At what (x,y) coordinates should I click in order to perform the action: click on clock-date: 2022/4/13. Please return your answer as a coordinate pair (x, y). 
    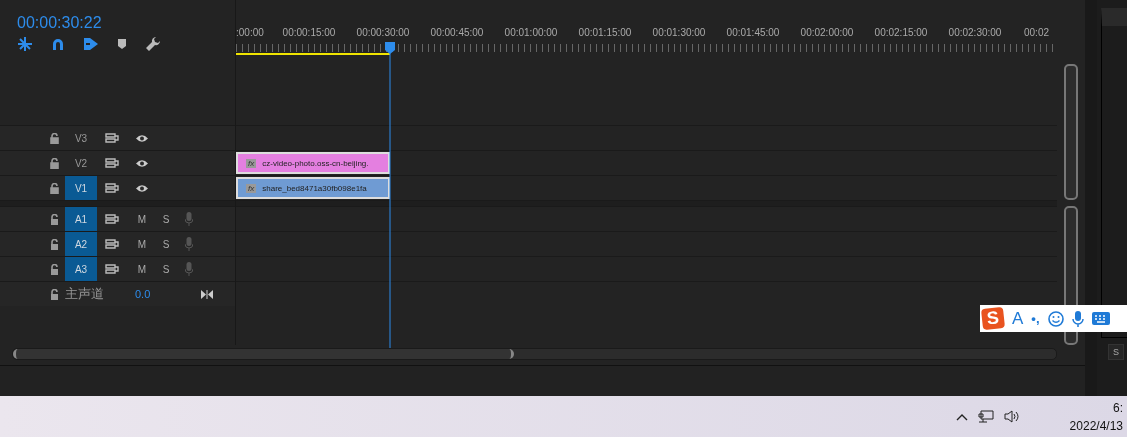
    Looking at the image, I should click on (1096, 425).